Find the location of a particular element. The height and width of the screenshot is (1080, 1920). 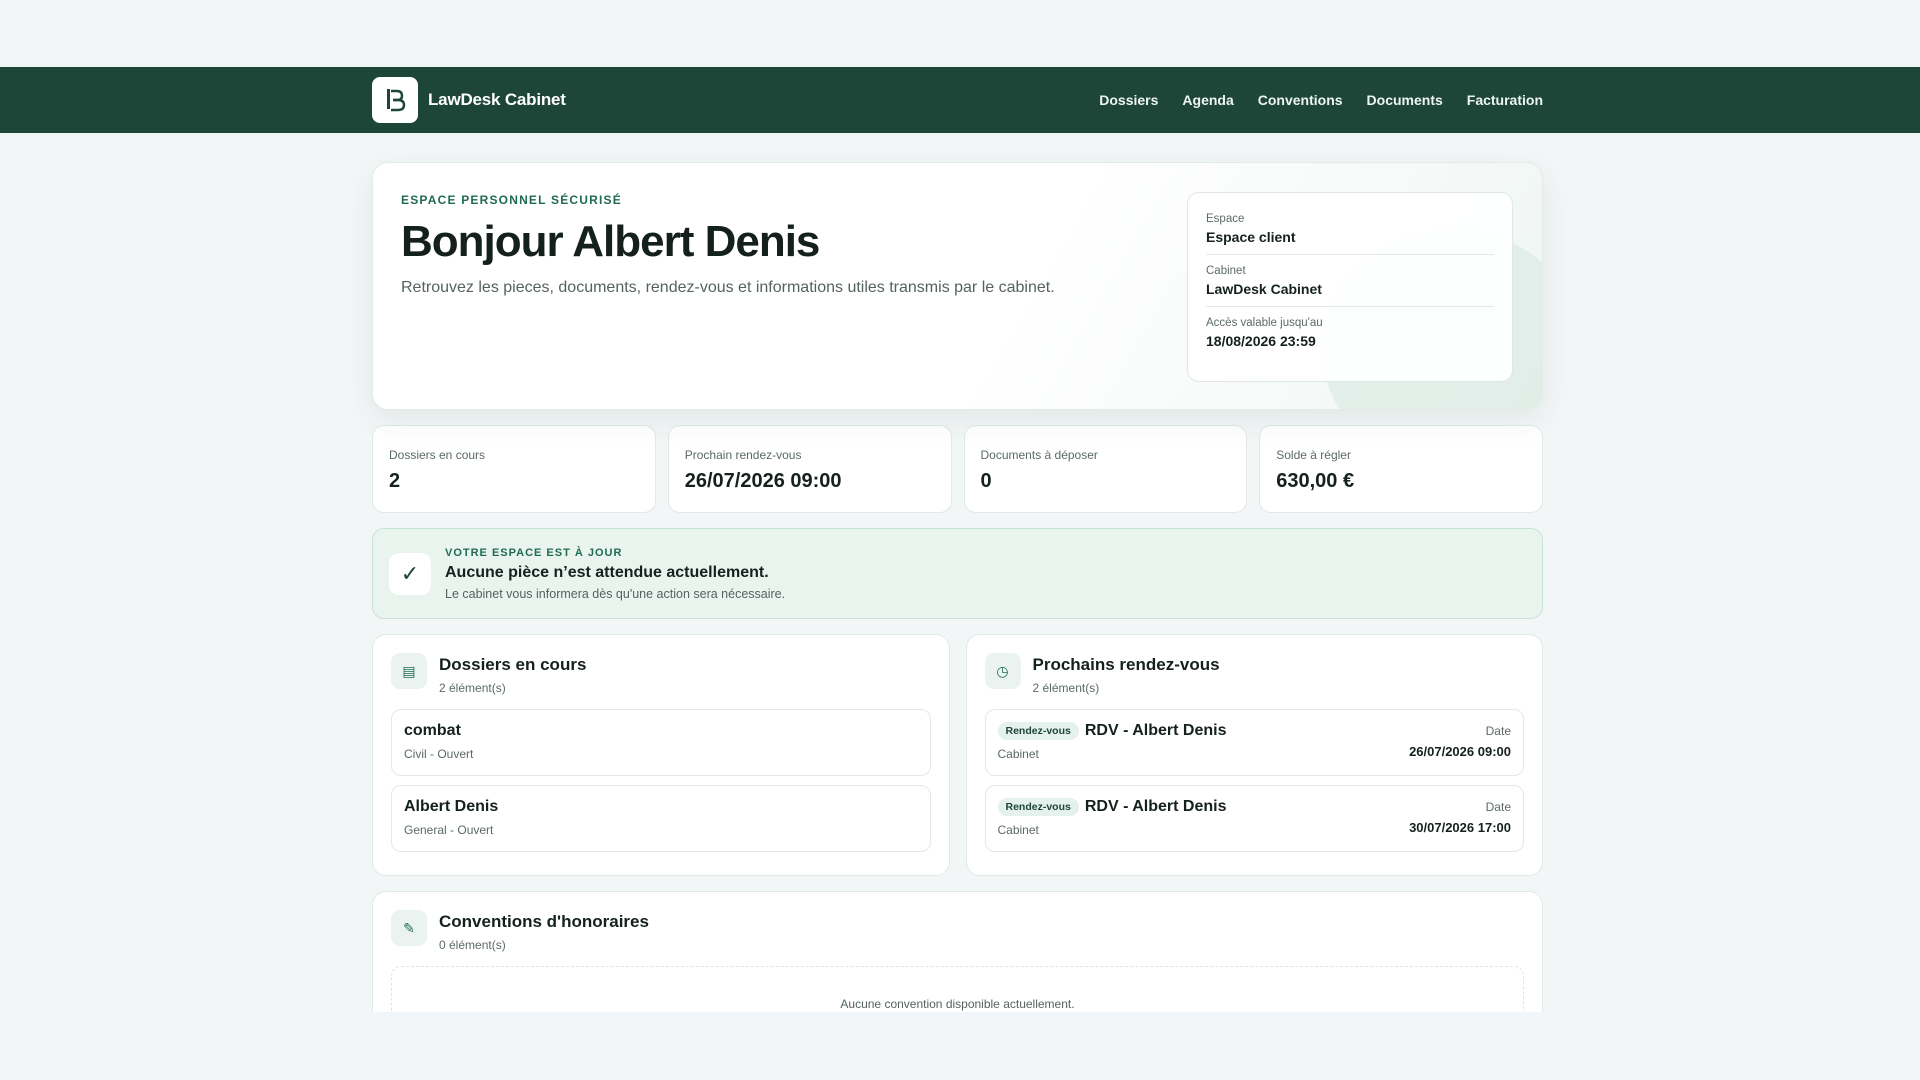

stat-label: Solde à régler is located at coordinates (1313, 455).